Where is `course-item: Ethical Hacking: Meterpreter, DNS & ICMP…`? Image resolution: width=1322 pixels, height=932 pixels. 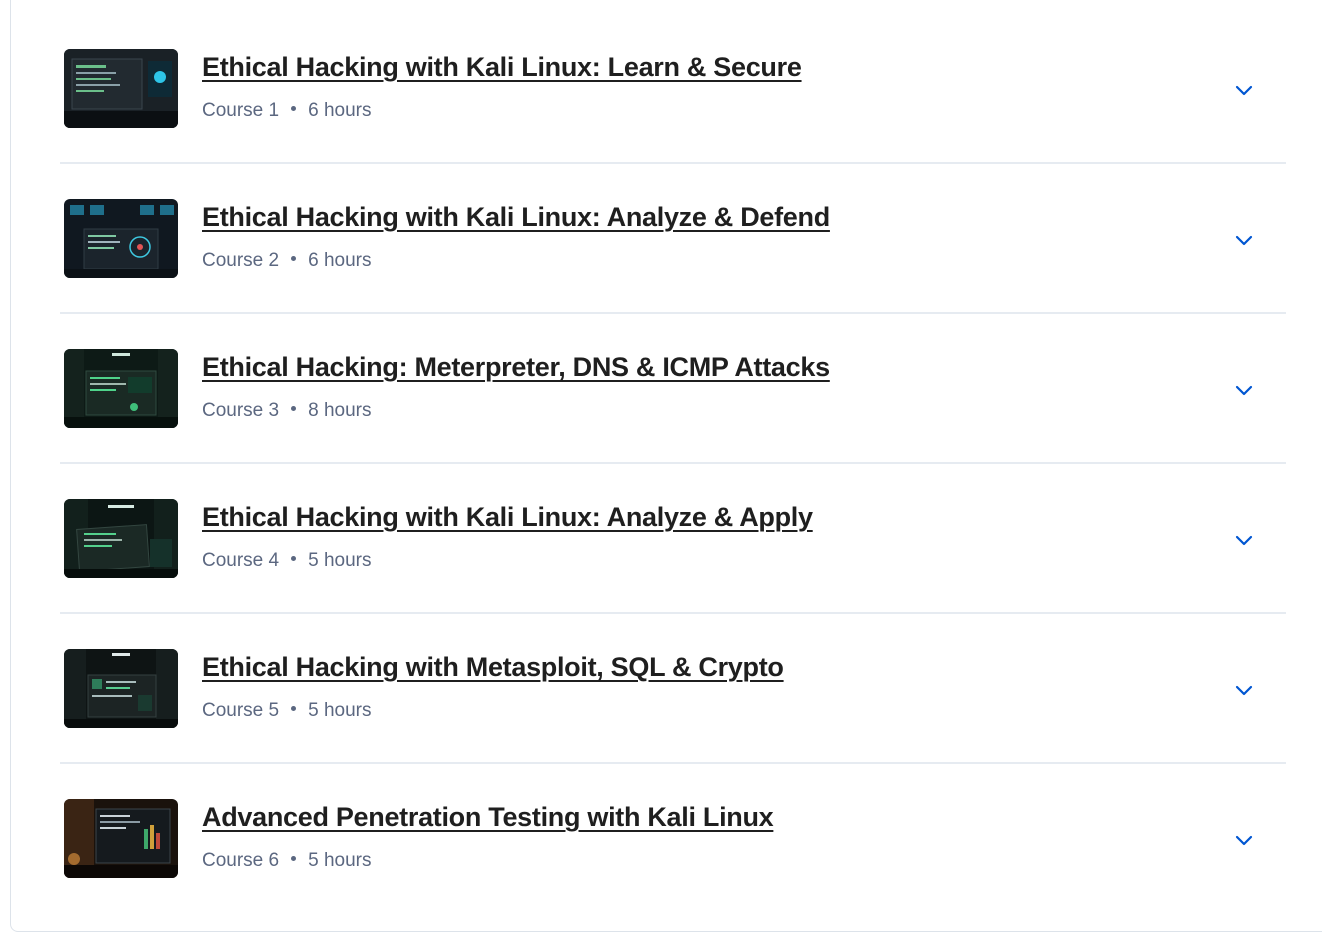
course-item: Ethical Hacking: Meterpreter, DNS & ICMP… is located at coordinates (673, 389).